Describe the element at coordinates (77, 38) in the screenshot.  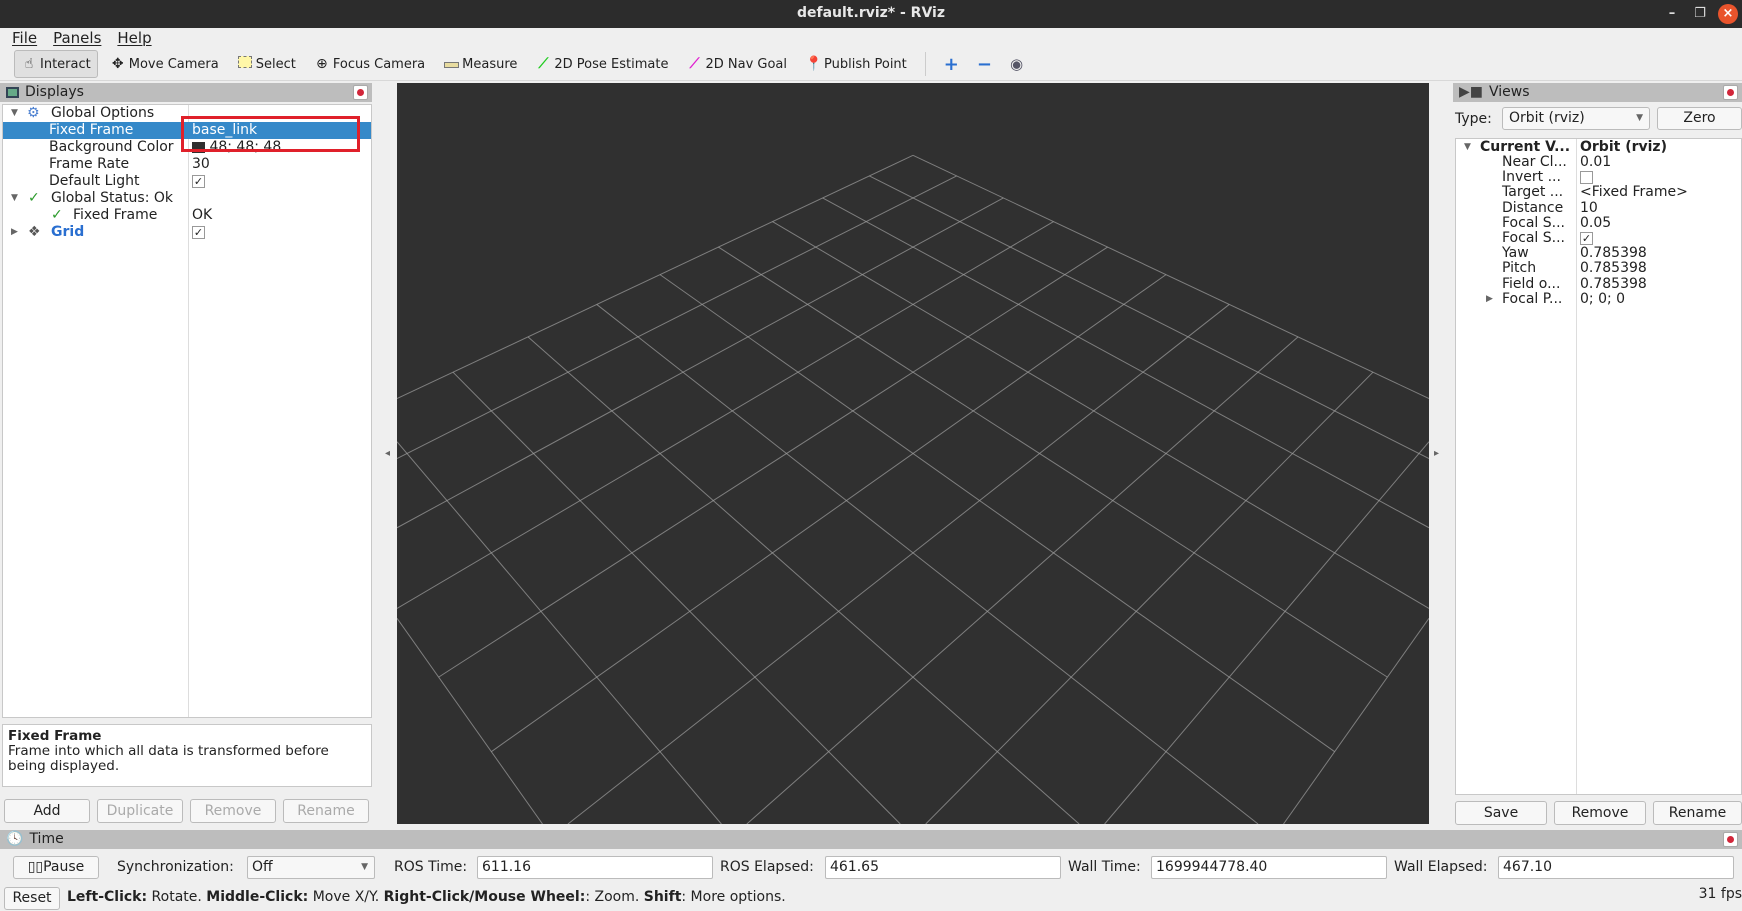
I see `menu-panels: Panels` at that location.